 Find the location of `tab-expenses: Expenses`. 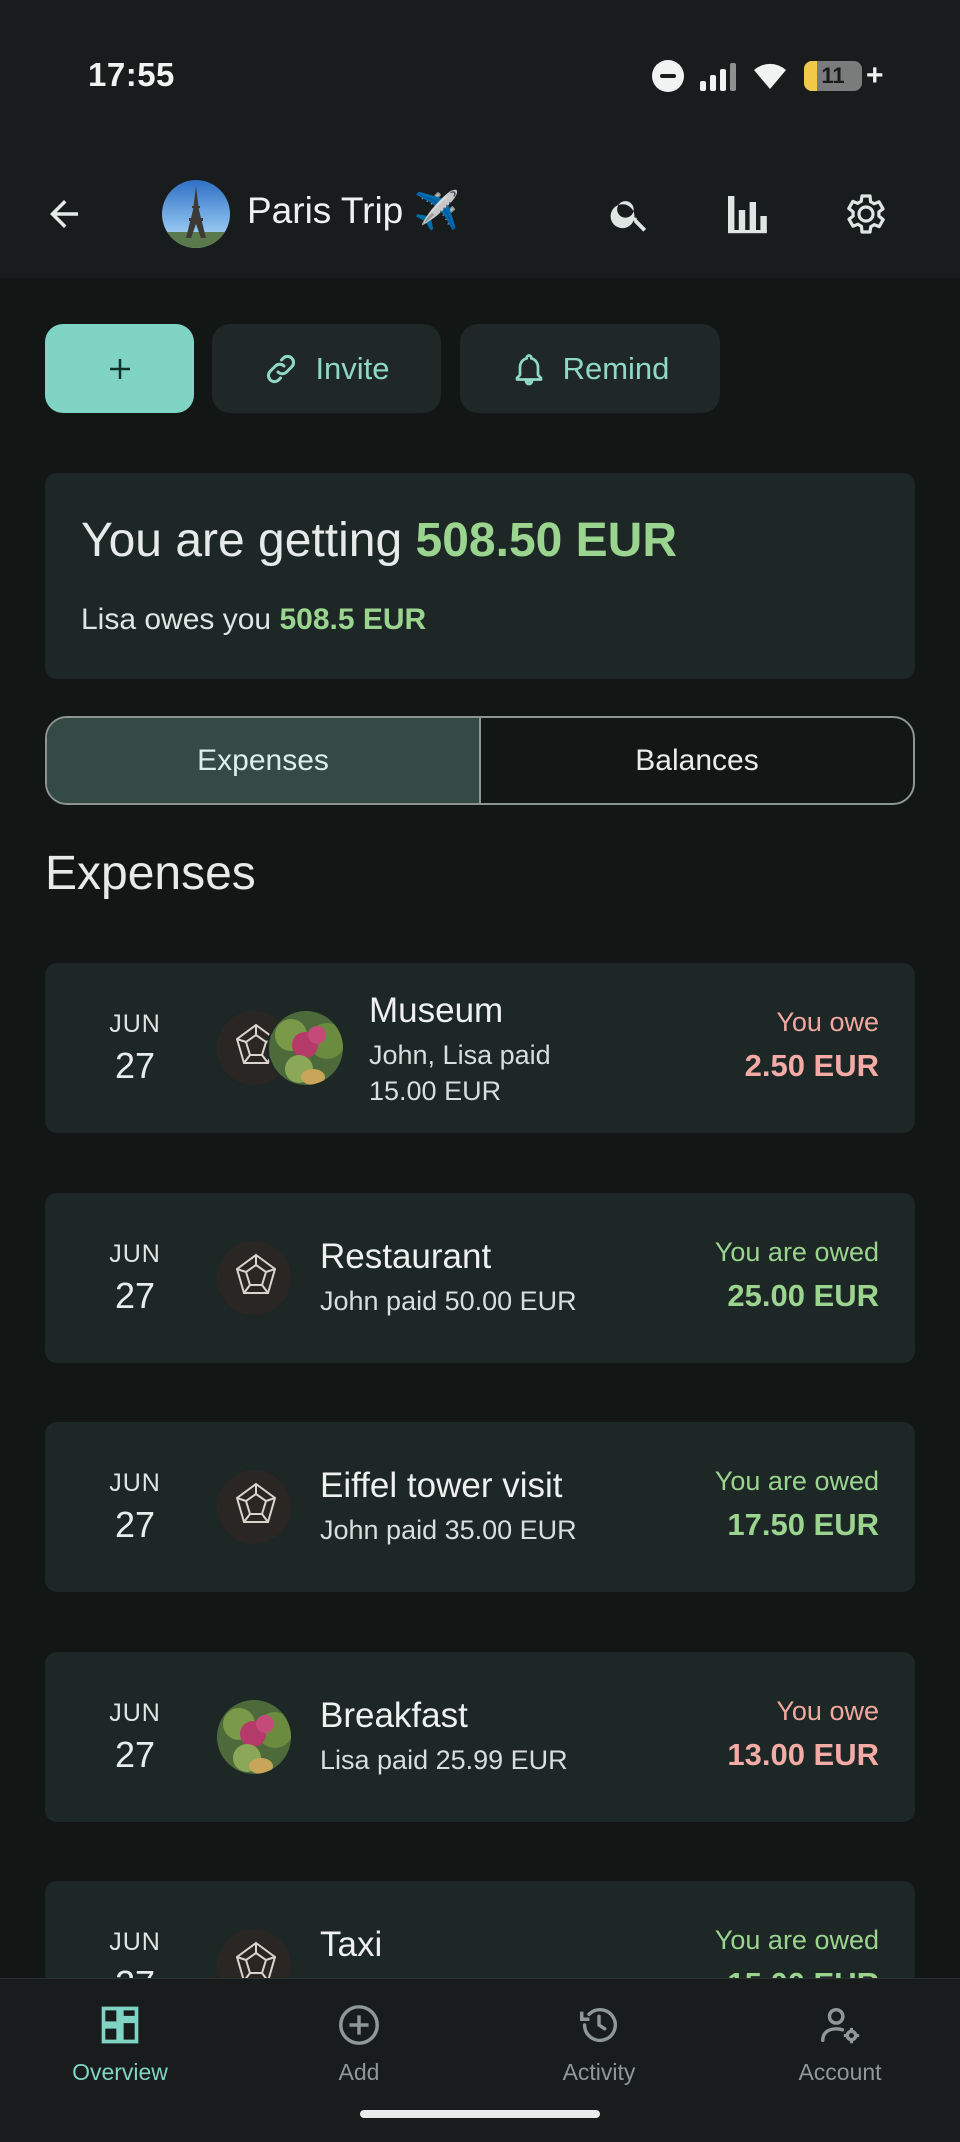

tab-expenses: Expenses is located at coordinates (264, 760).